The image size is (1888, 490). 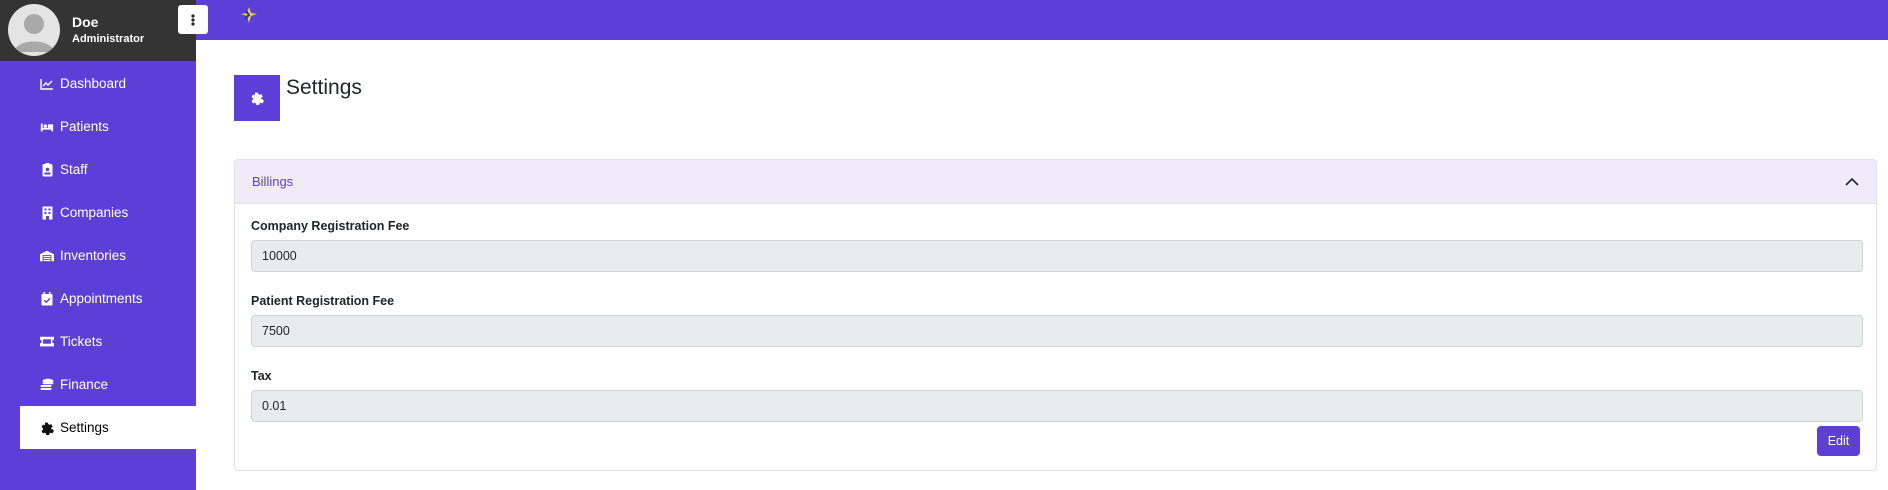 What do you see at coordinates (1057, 406) in the screenshot?
I see `tax-field` at bounding box center [1057, 406].